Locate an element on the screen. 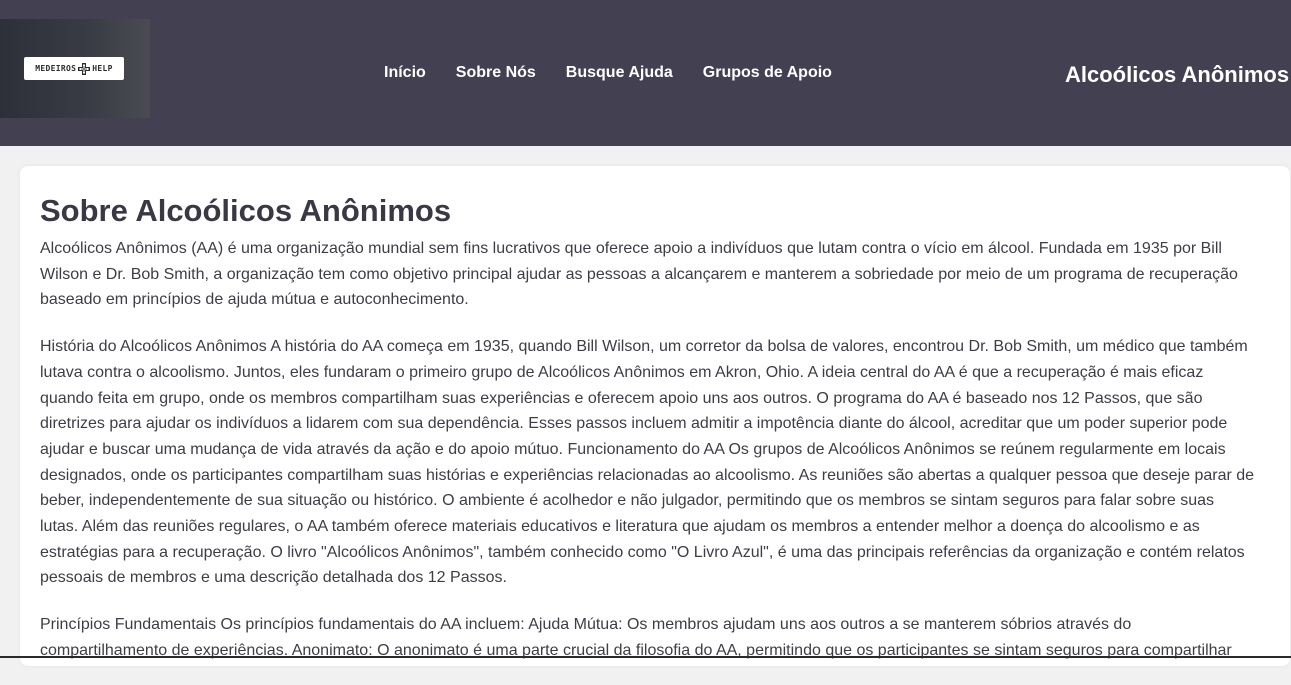  logo-container: MEDEIROS HELP is located at coordinates (75, 68).